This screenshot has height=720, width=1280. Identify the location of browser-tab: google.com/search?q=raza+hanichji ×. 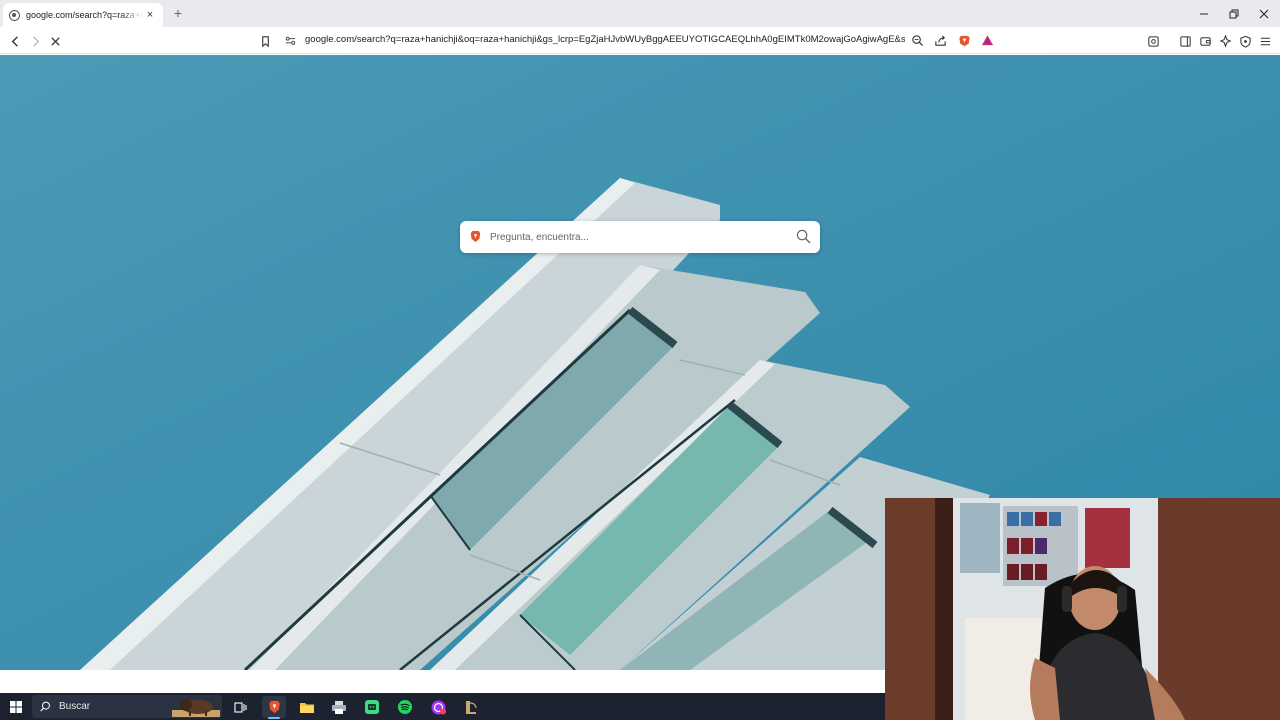
(83, 15).